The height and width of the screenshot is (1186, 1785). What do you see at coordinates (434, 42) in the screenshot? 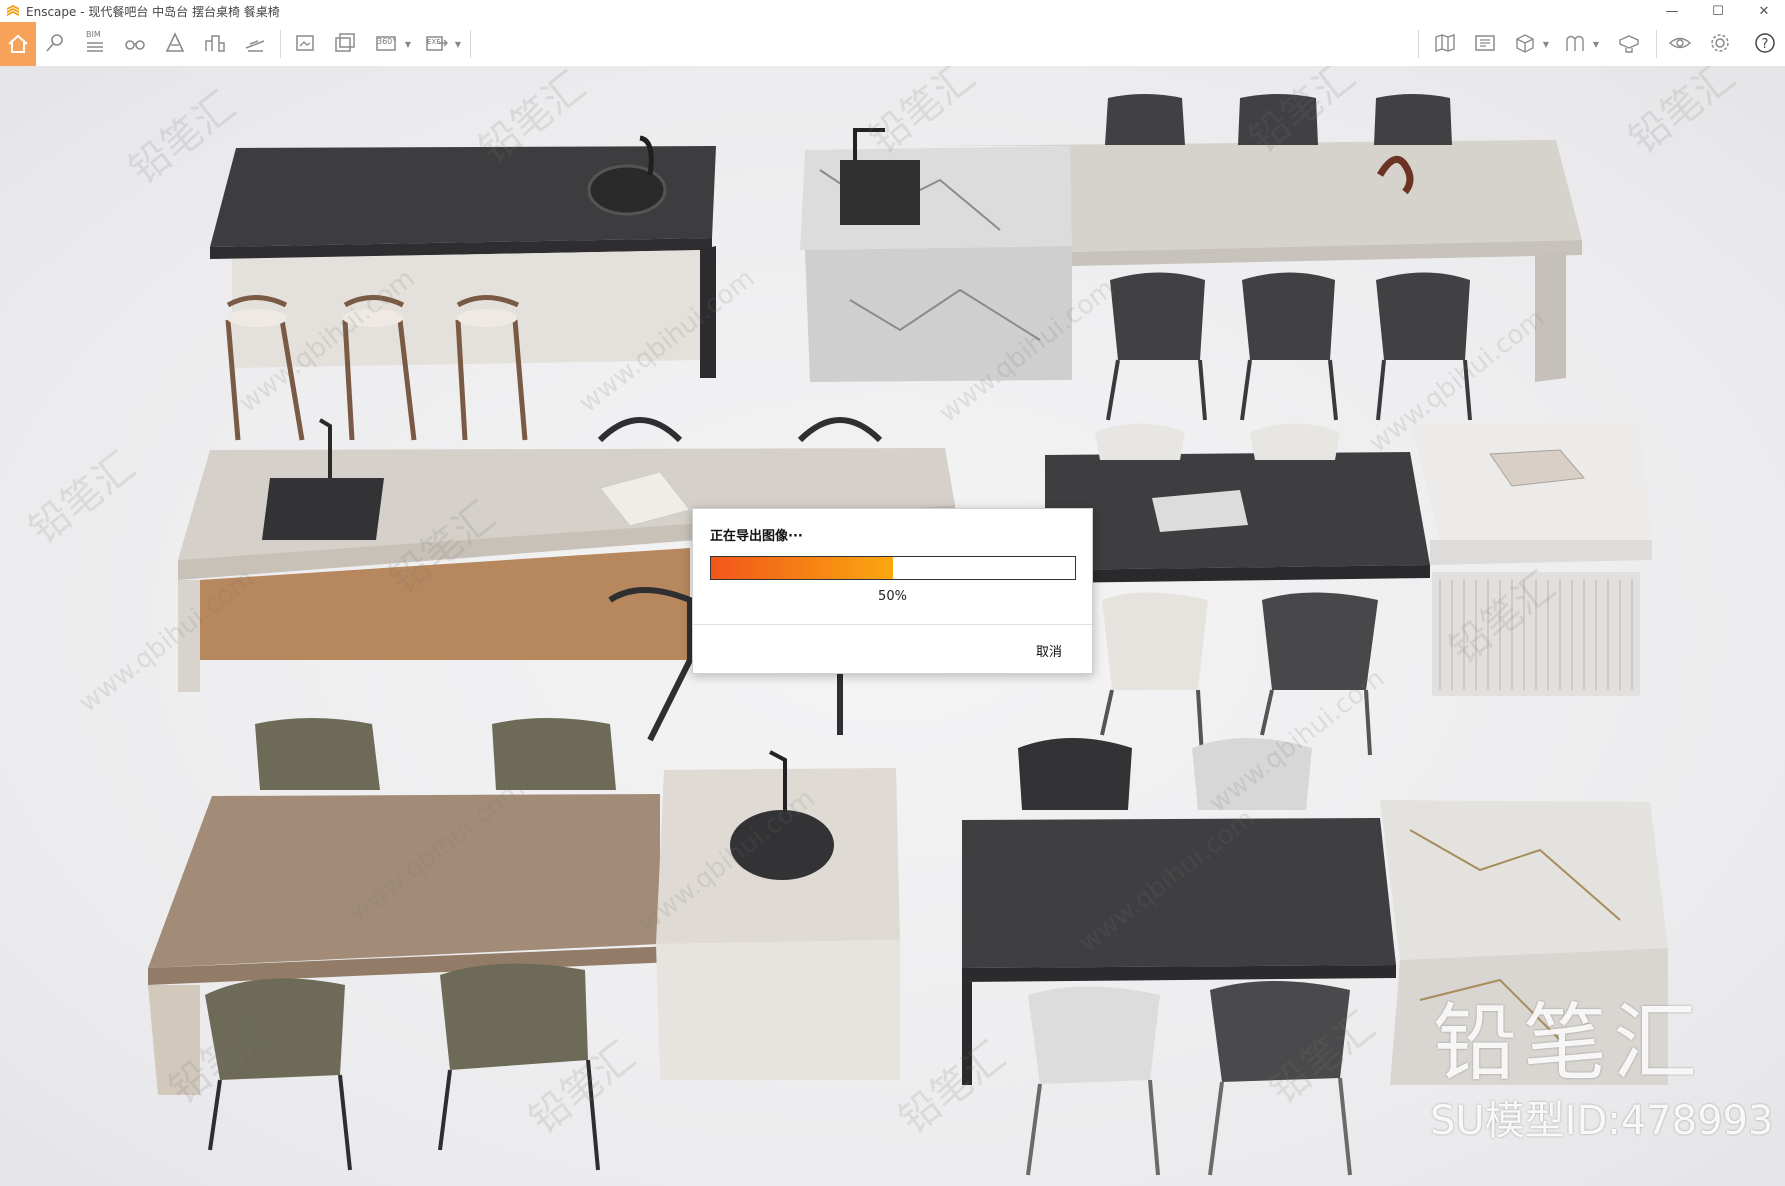
I see `exe-label: EXE` at bounding box center [434, 42].